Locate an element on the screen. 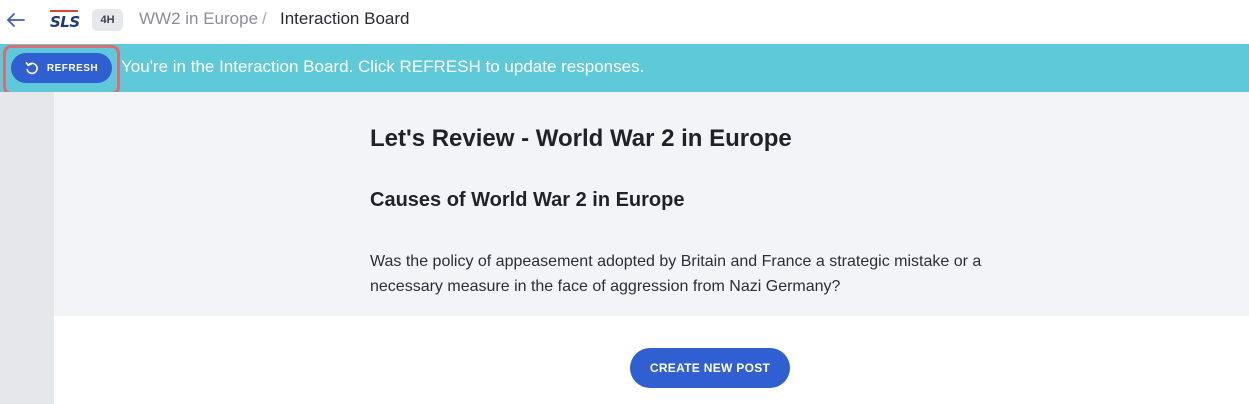  logo-text: SLS is located at coordinates (65, 22).